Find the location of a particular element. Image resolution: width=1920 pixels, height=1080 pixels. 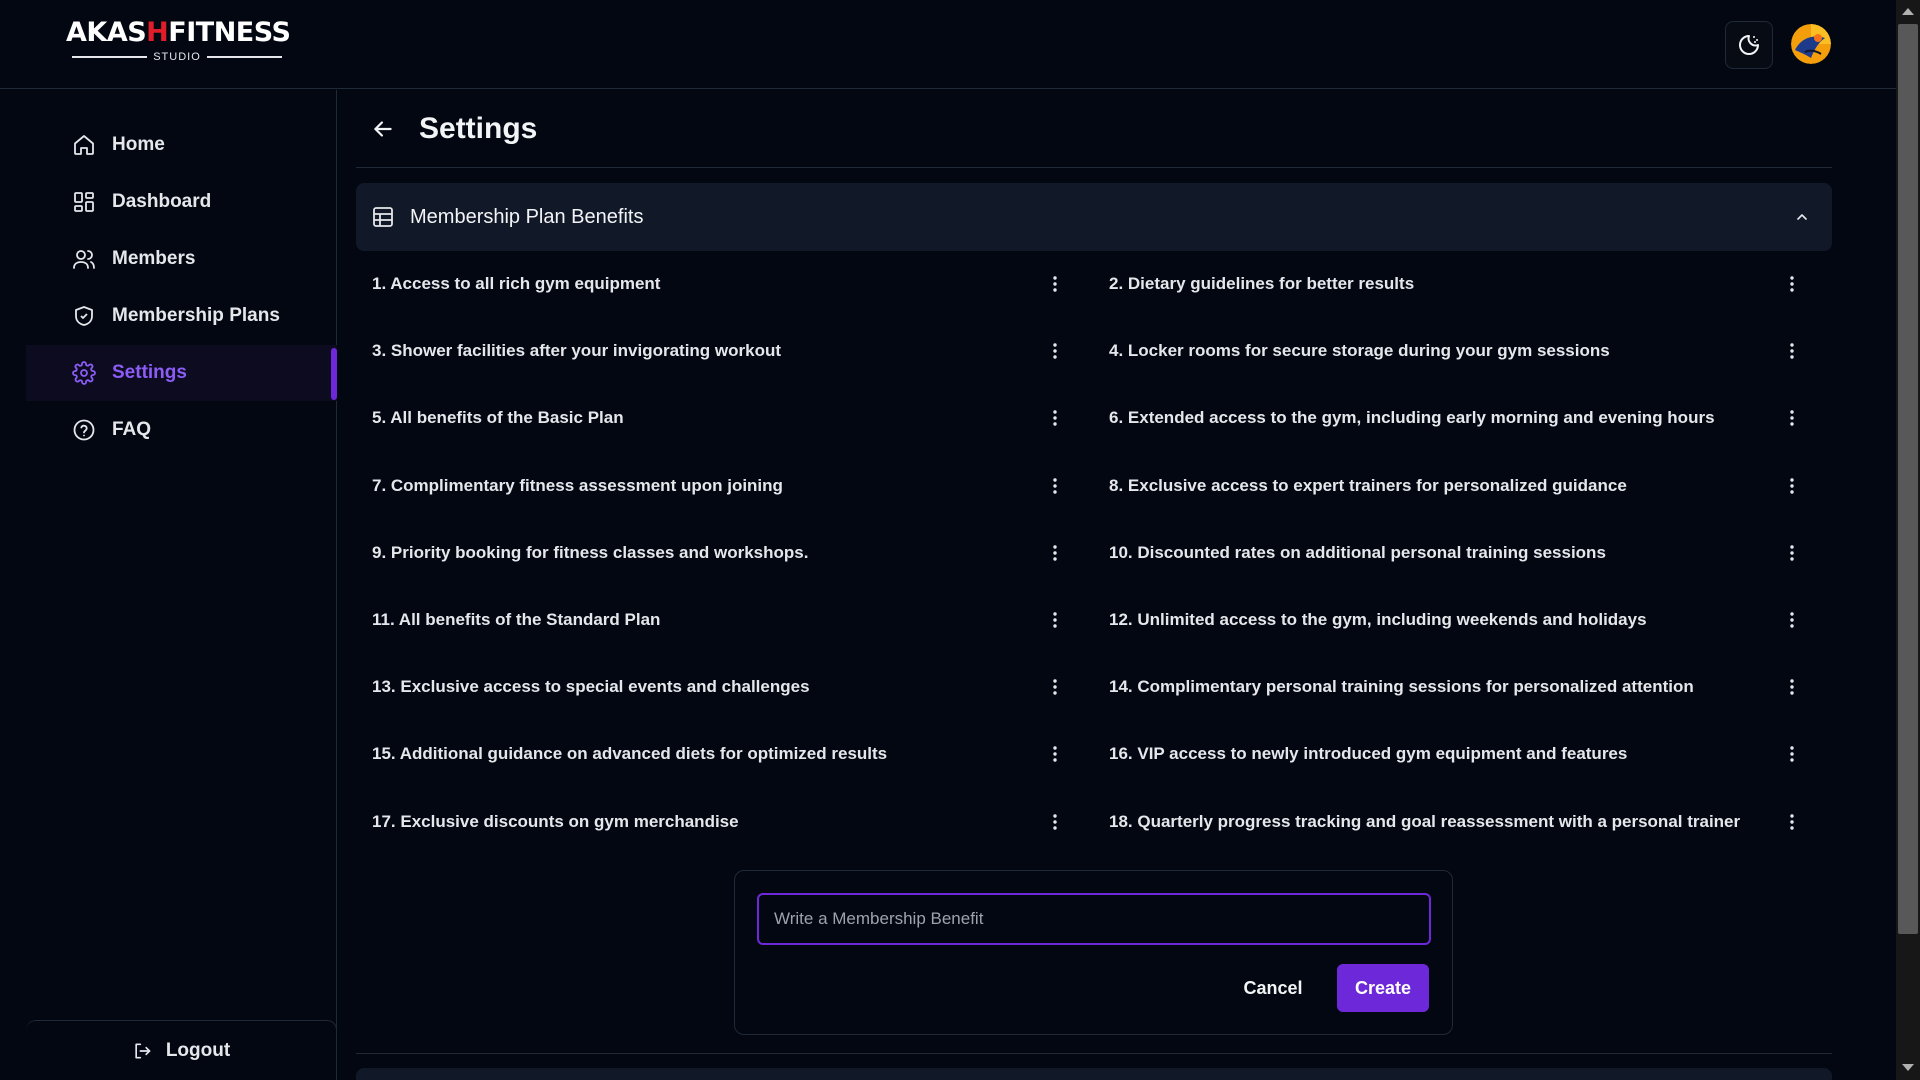

sidebar-item-label: Dashboard is located at coordinates (162, 201).